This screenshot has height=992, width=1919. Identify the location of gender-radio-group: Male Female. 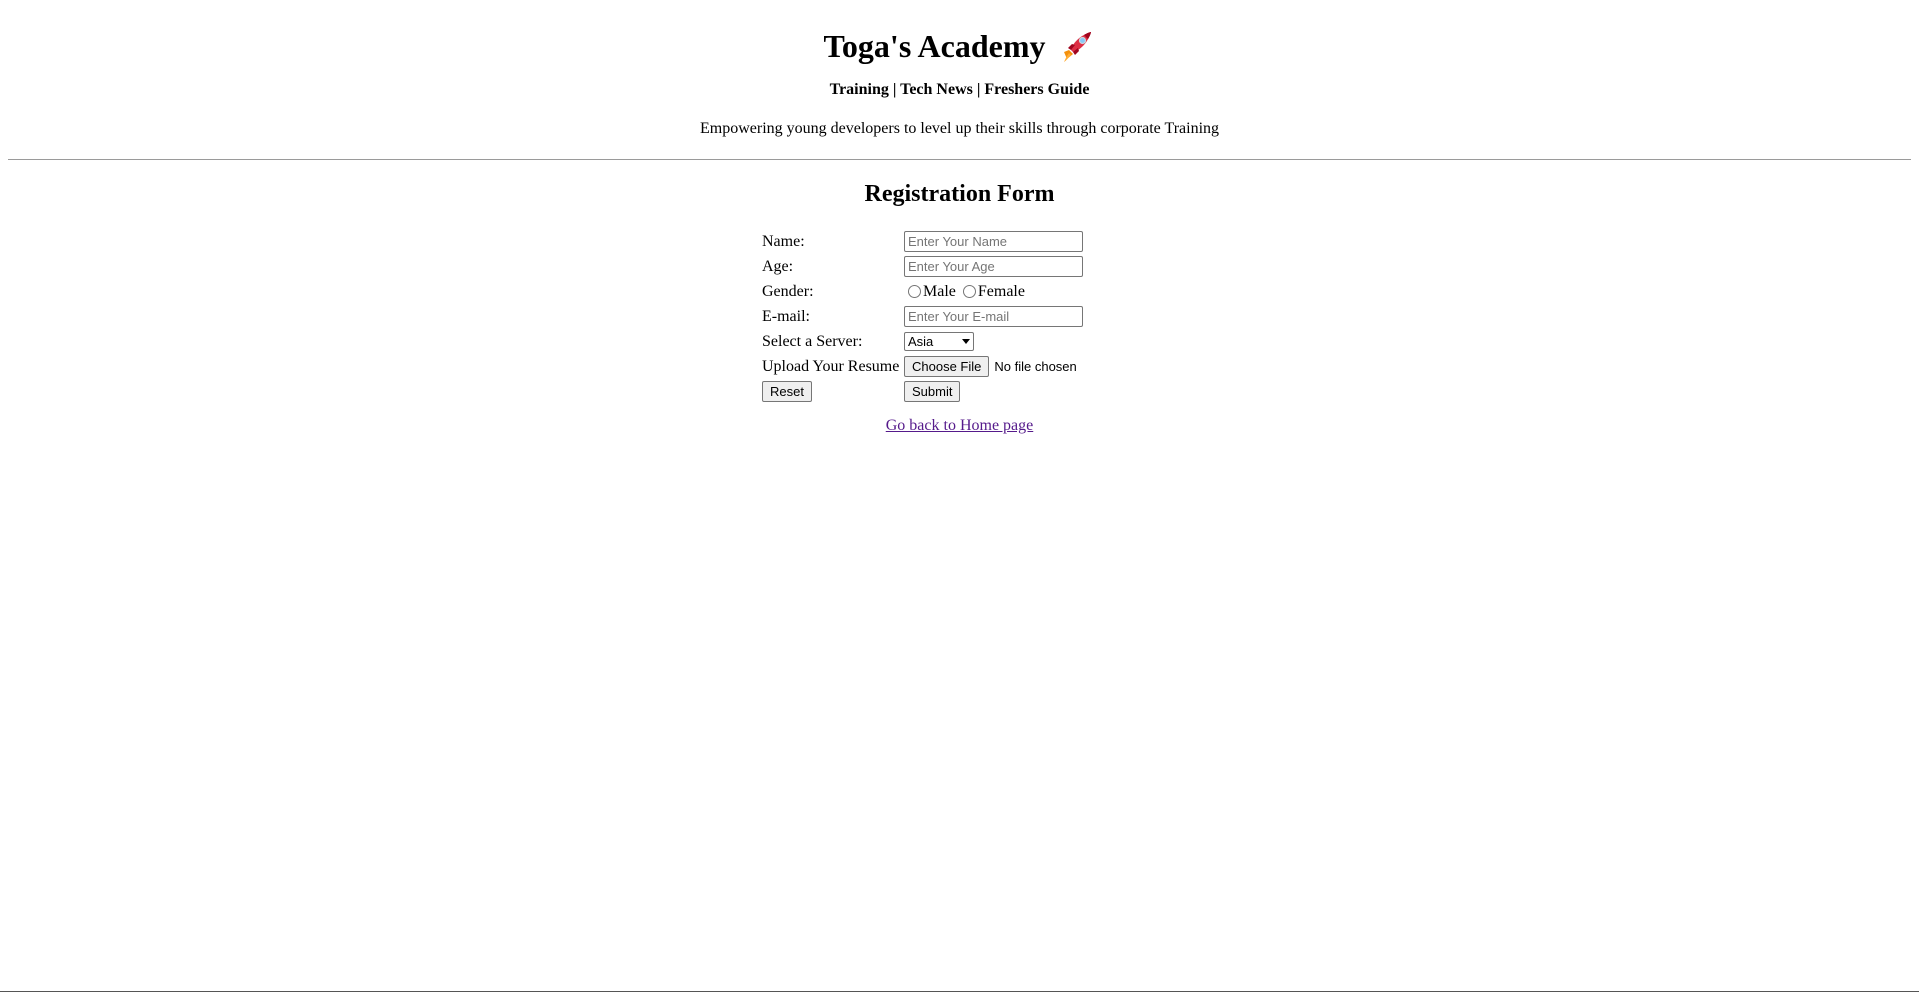
(967, 292).